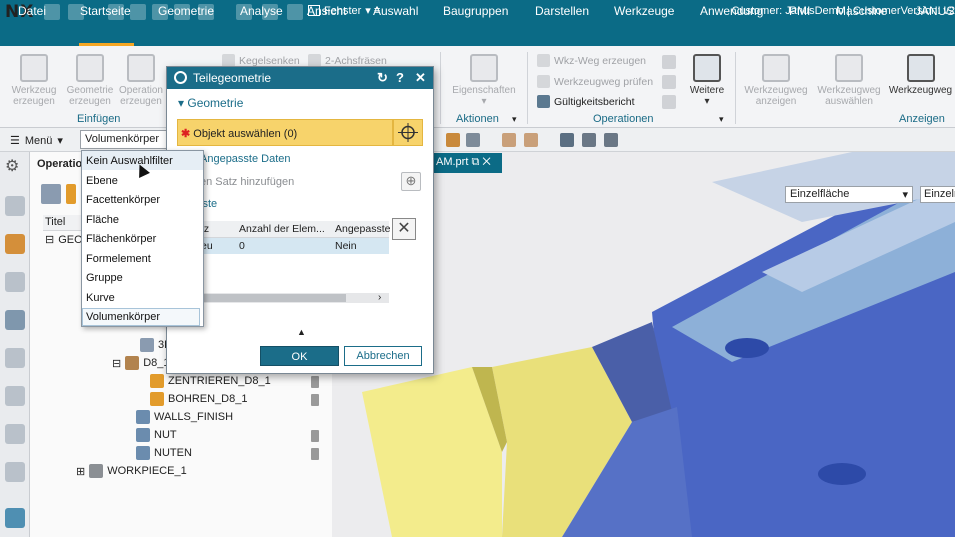  Describe the element at coordinates (71, 194) in the screenshot. I see `tool-view-icon` at that location.